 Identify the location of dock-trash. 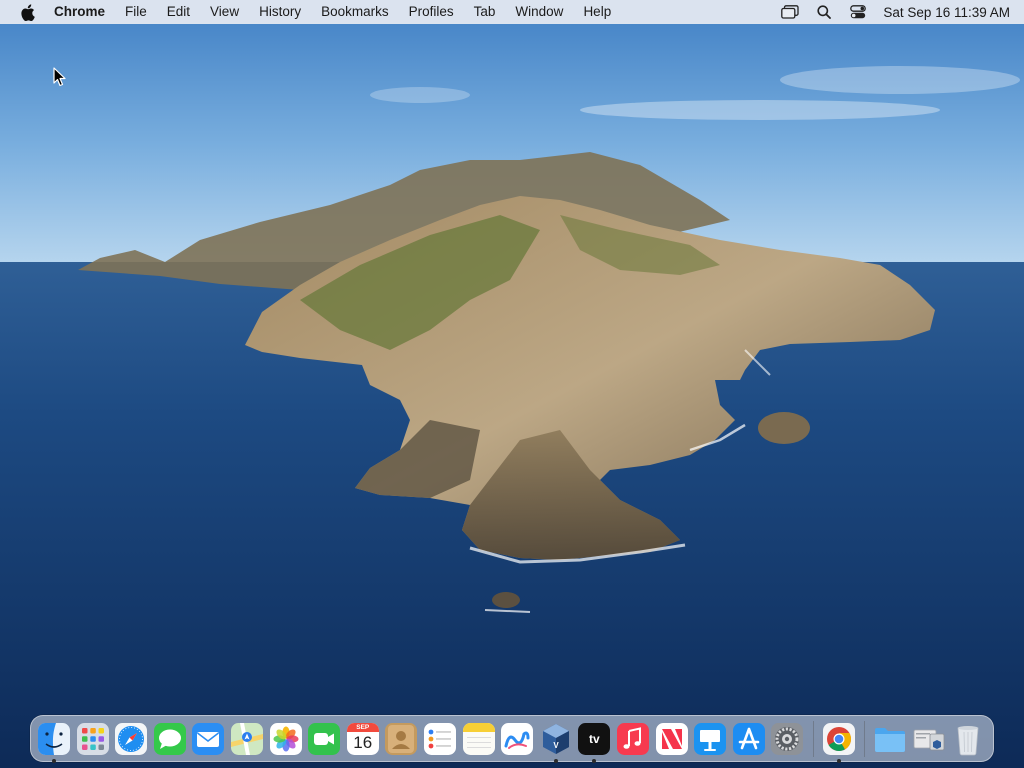
(968, 739).